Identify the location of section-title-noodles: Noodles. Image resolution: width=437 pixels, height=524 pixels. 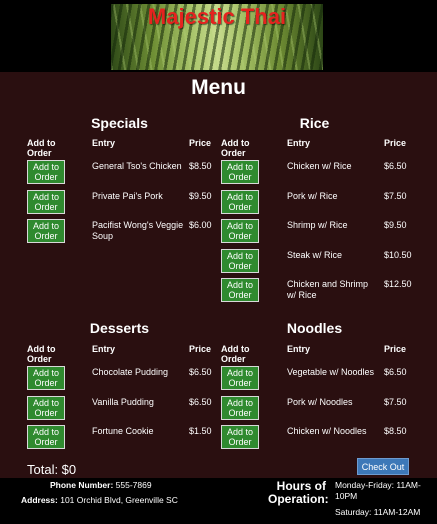
(314, 328).